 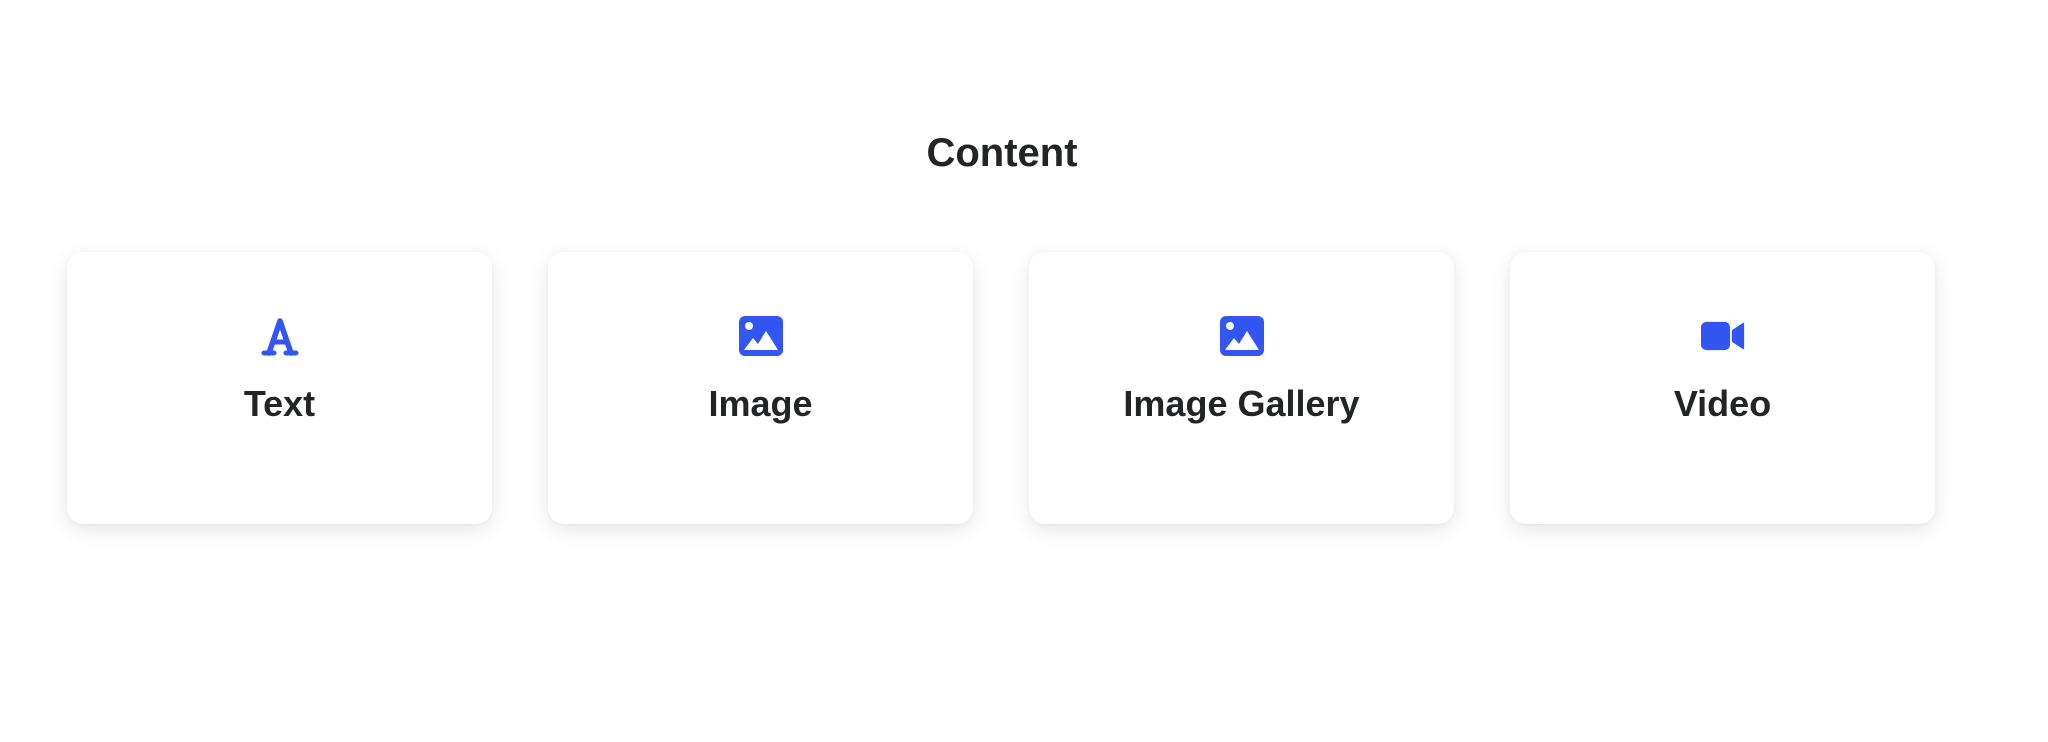 I want to click on text-card-label: Text, so click(x=279, y=403).